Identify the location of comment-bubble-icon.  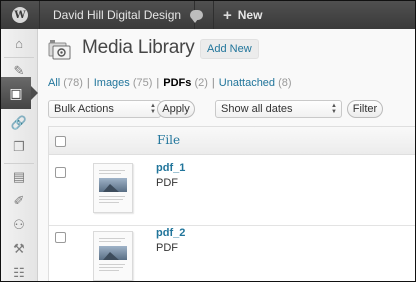
(196, 16).